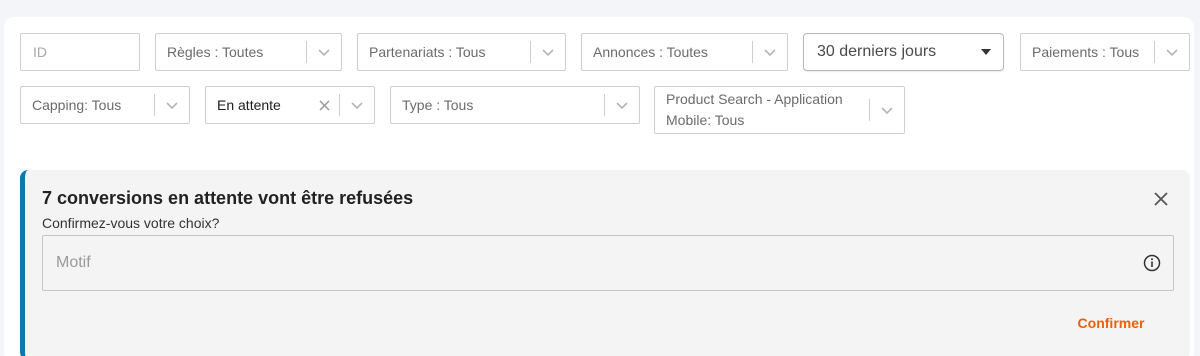  What do you see at coordinates (650, 52) in the screenshot?
I see `ads-filter-label: Annonces : Toutes` at bounding box center [650, 52].